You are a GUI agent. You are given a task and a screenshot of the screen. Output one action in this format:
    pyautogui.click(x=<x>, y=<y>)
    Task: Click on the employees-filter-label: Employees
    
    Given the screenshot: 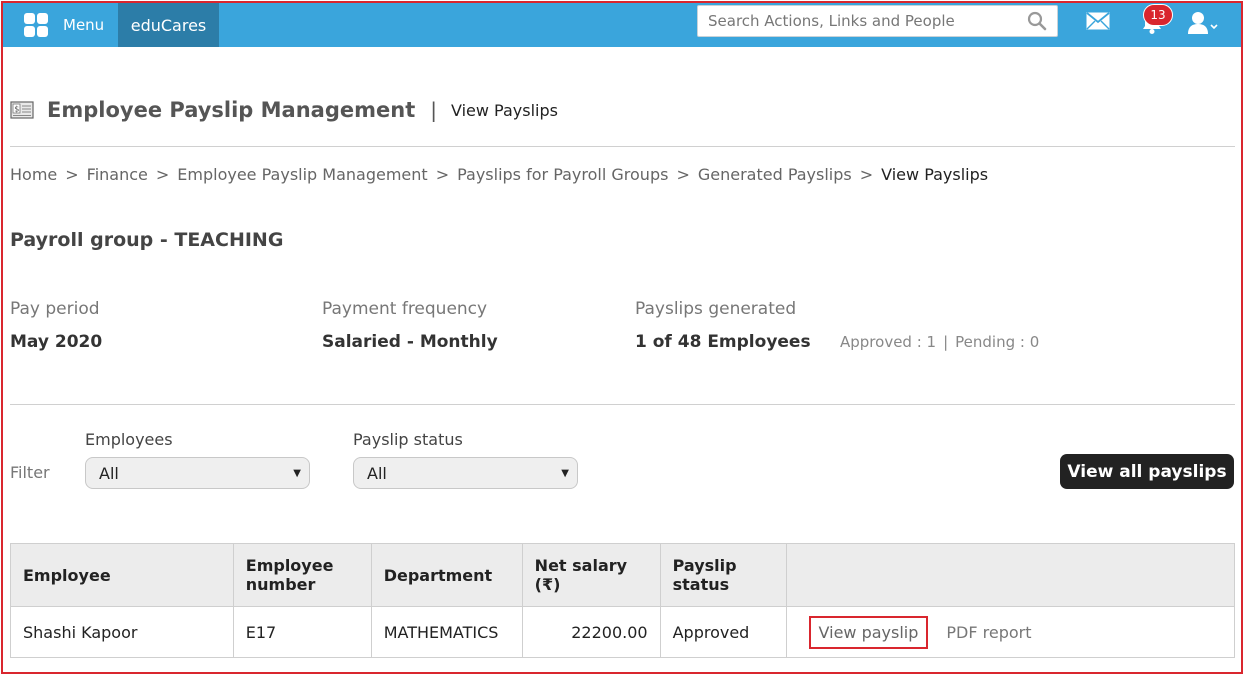 What is the action you would take?
    pyautogui.click(x=129, y=439)
    